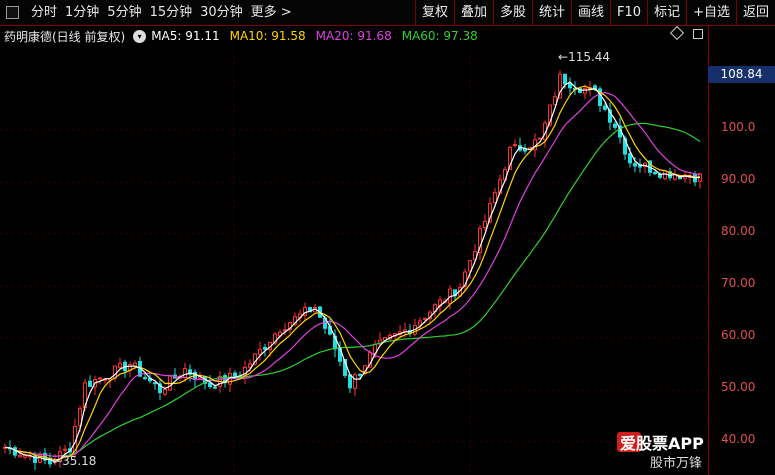 The image size is (775, 475). I want to click on checkbox, so click(12, 12).